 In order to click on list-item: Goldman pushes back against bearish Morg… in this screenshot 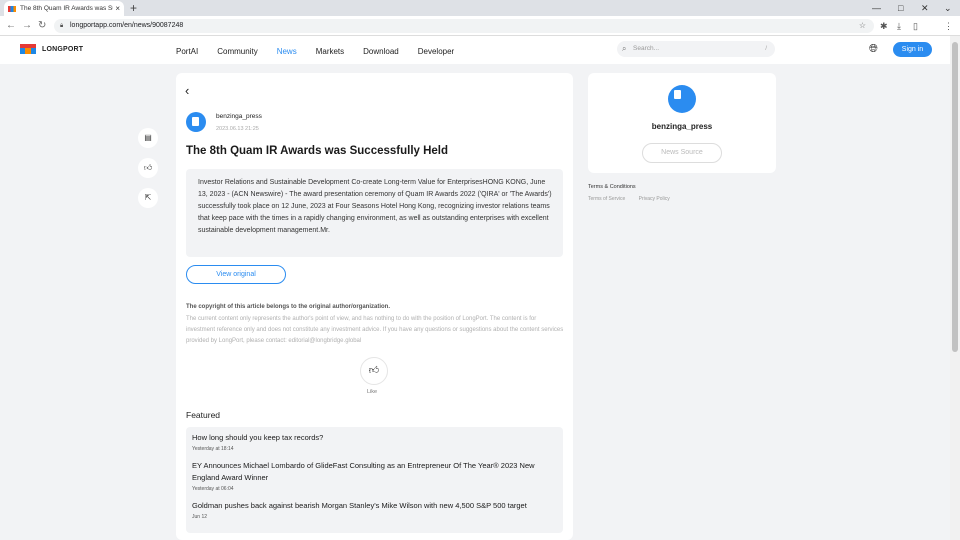, I will do `click(374, 510)`.